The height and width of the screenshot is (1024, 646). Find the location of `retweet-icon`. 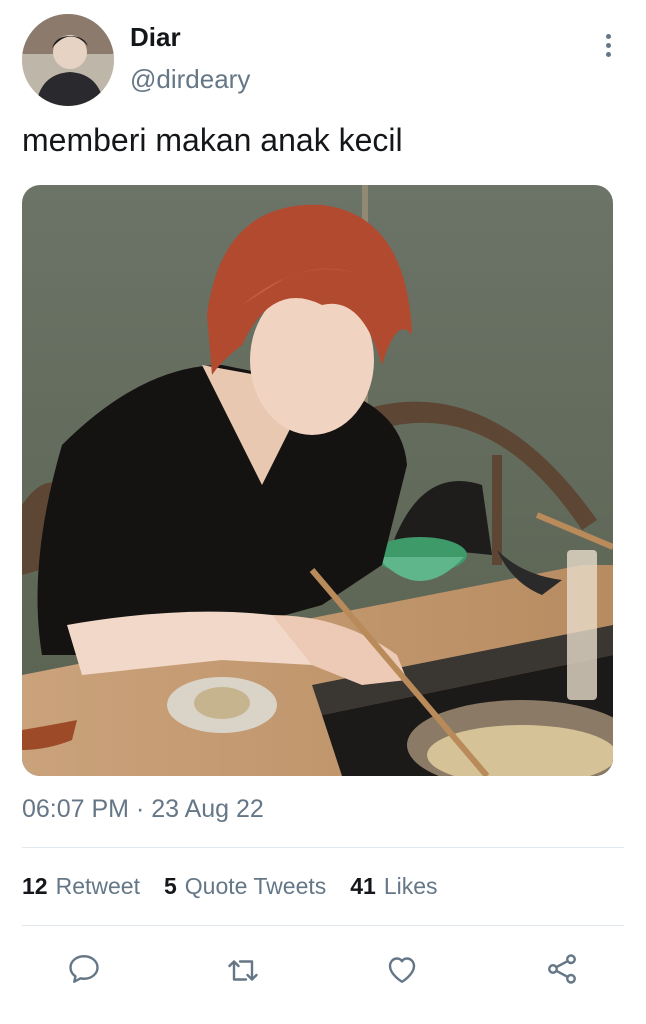

retweet-icon is located at coordinates (243, 970).